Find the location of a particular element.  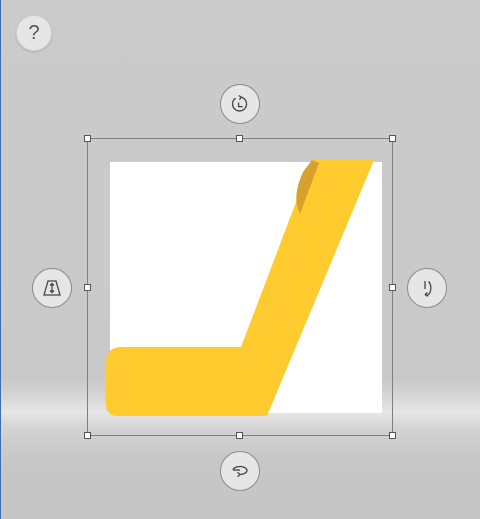

tilt-rotate-icon is located at coordinates (428, 288).